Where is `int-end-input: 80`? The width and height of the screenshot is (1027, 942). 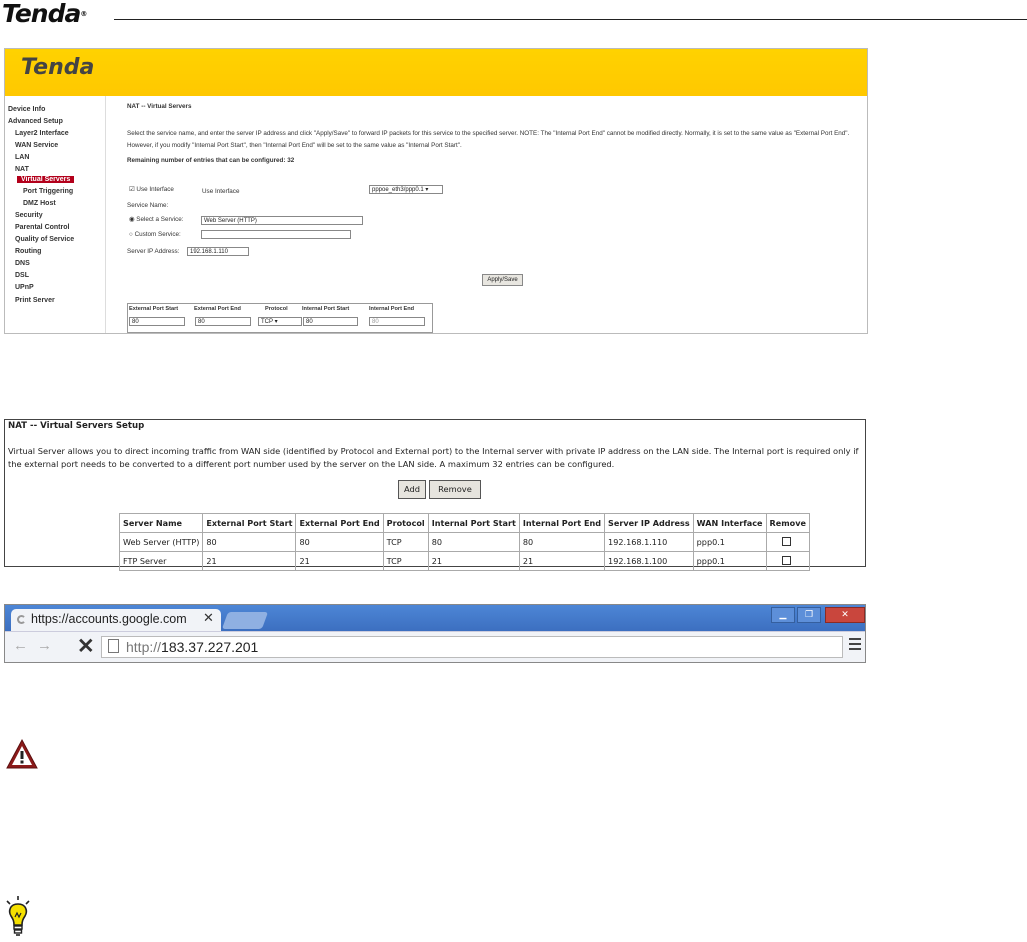 int-end-input: 80 is located at coordinates (397, 321).